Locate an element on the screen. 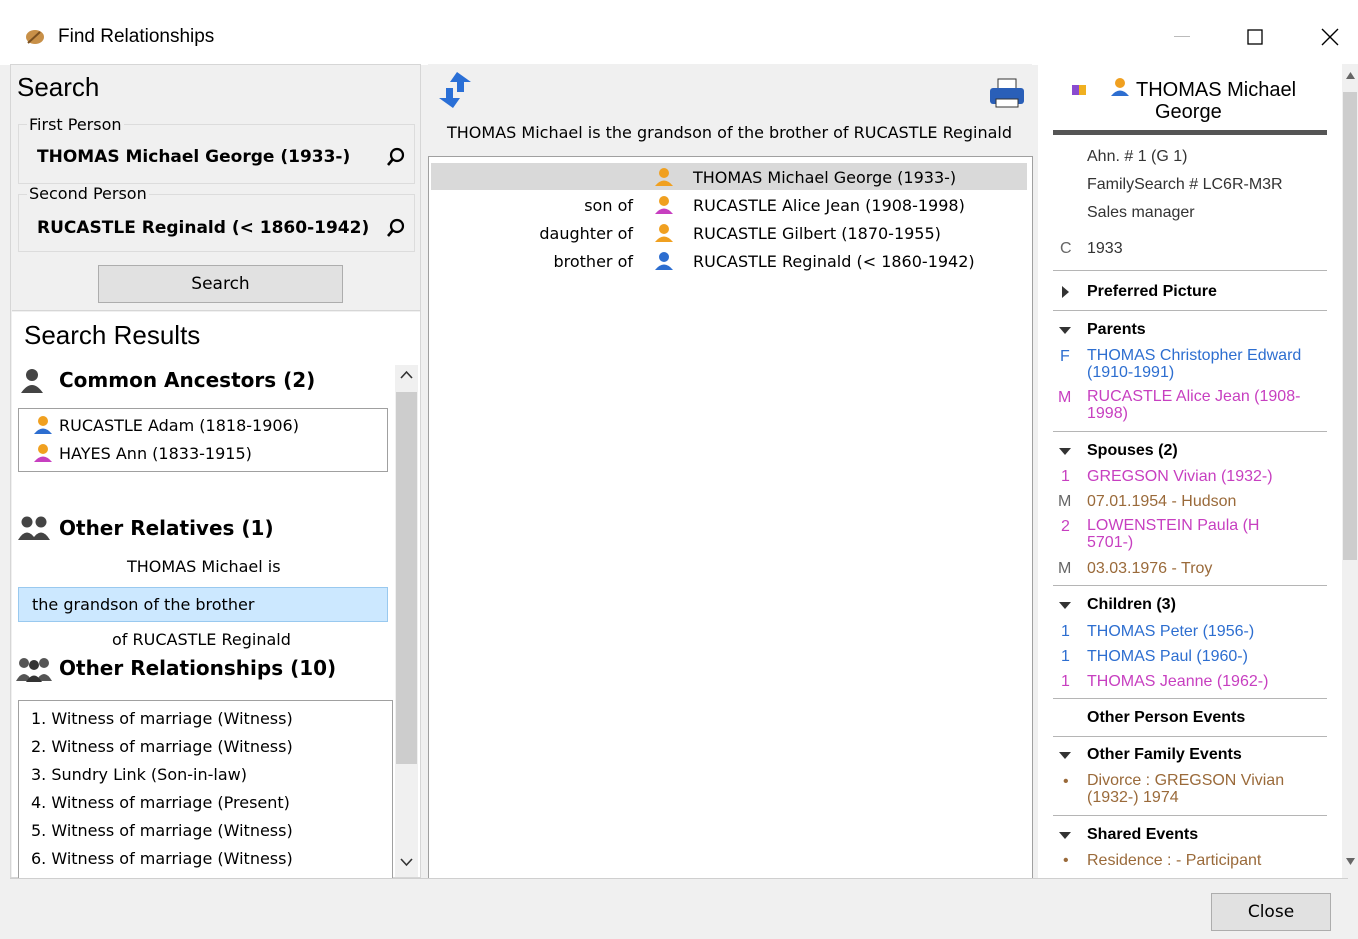 Image resolution: width=1358 pixels, height=939 pixels. parents-header: Parents is located at coordinates (1116, 330).